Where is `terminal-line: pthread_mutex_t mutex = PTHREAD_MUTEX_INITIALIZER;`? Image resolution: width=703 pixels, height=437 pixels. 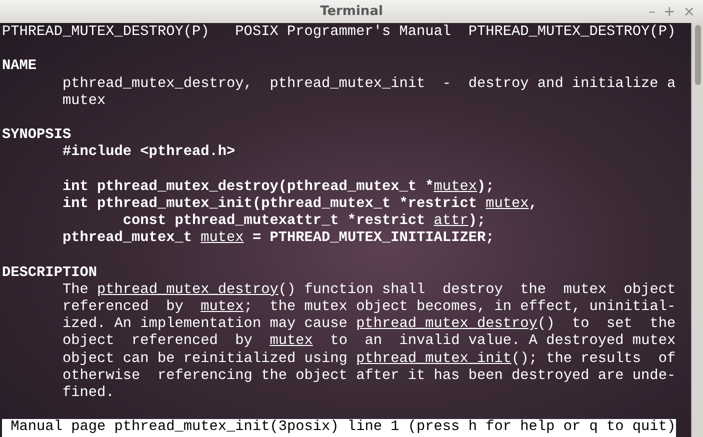
terminal-line: pthread_mutex_t mutex = PTHREAD_MUTEX_INITIALIZER; is located at coordinates (277, 238).